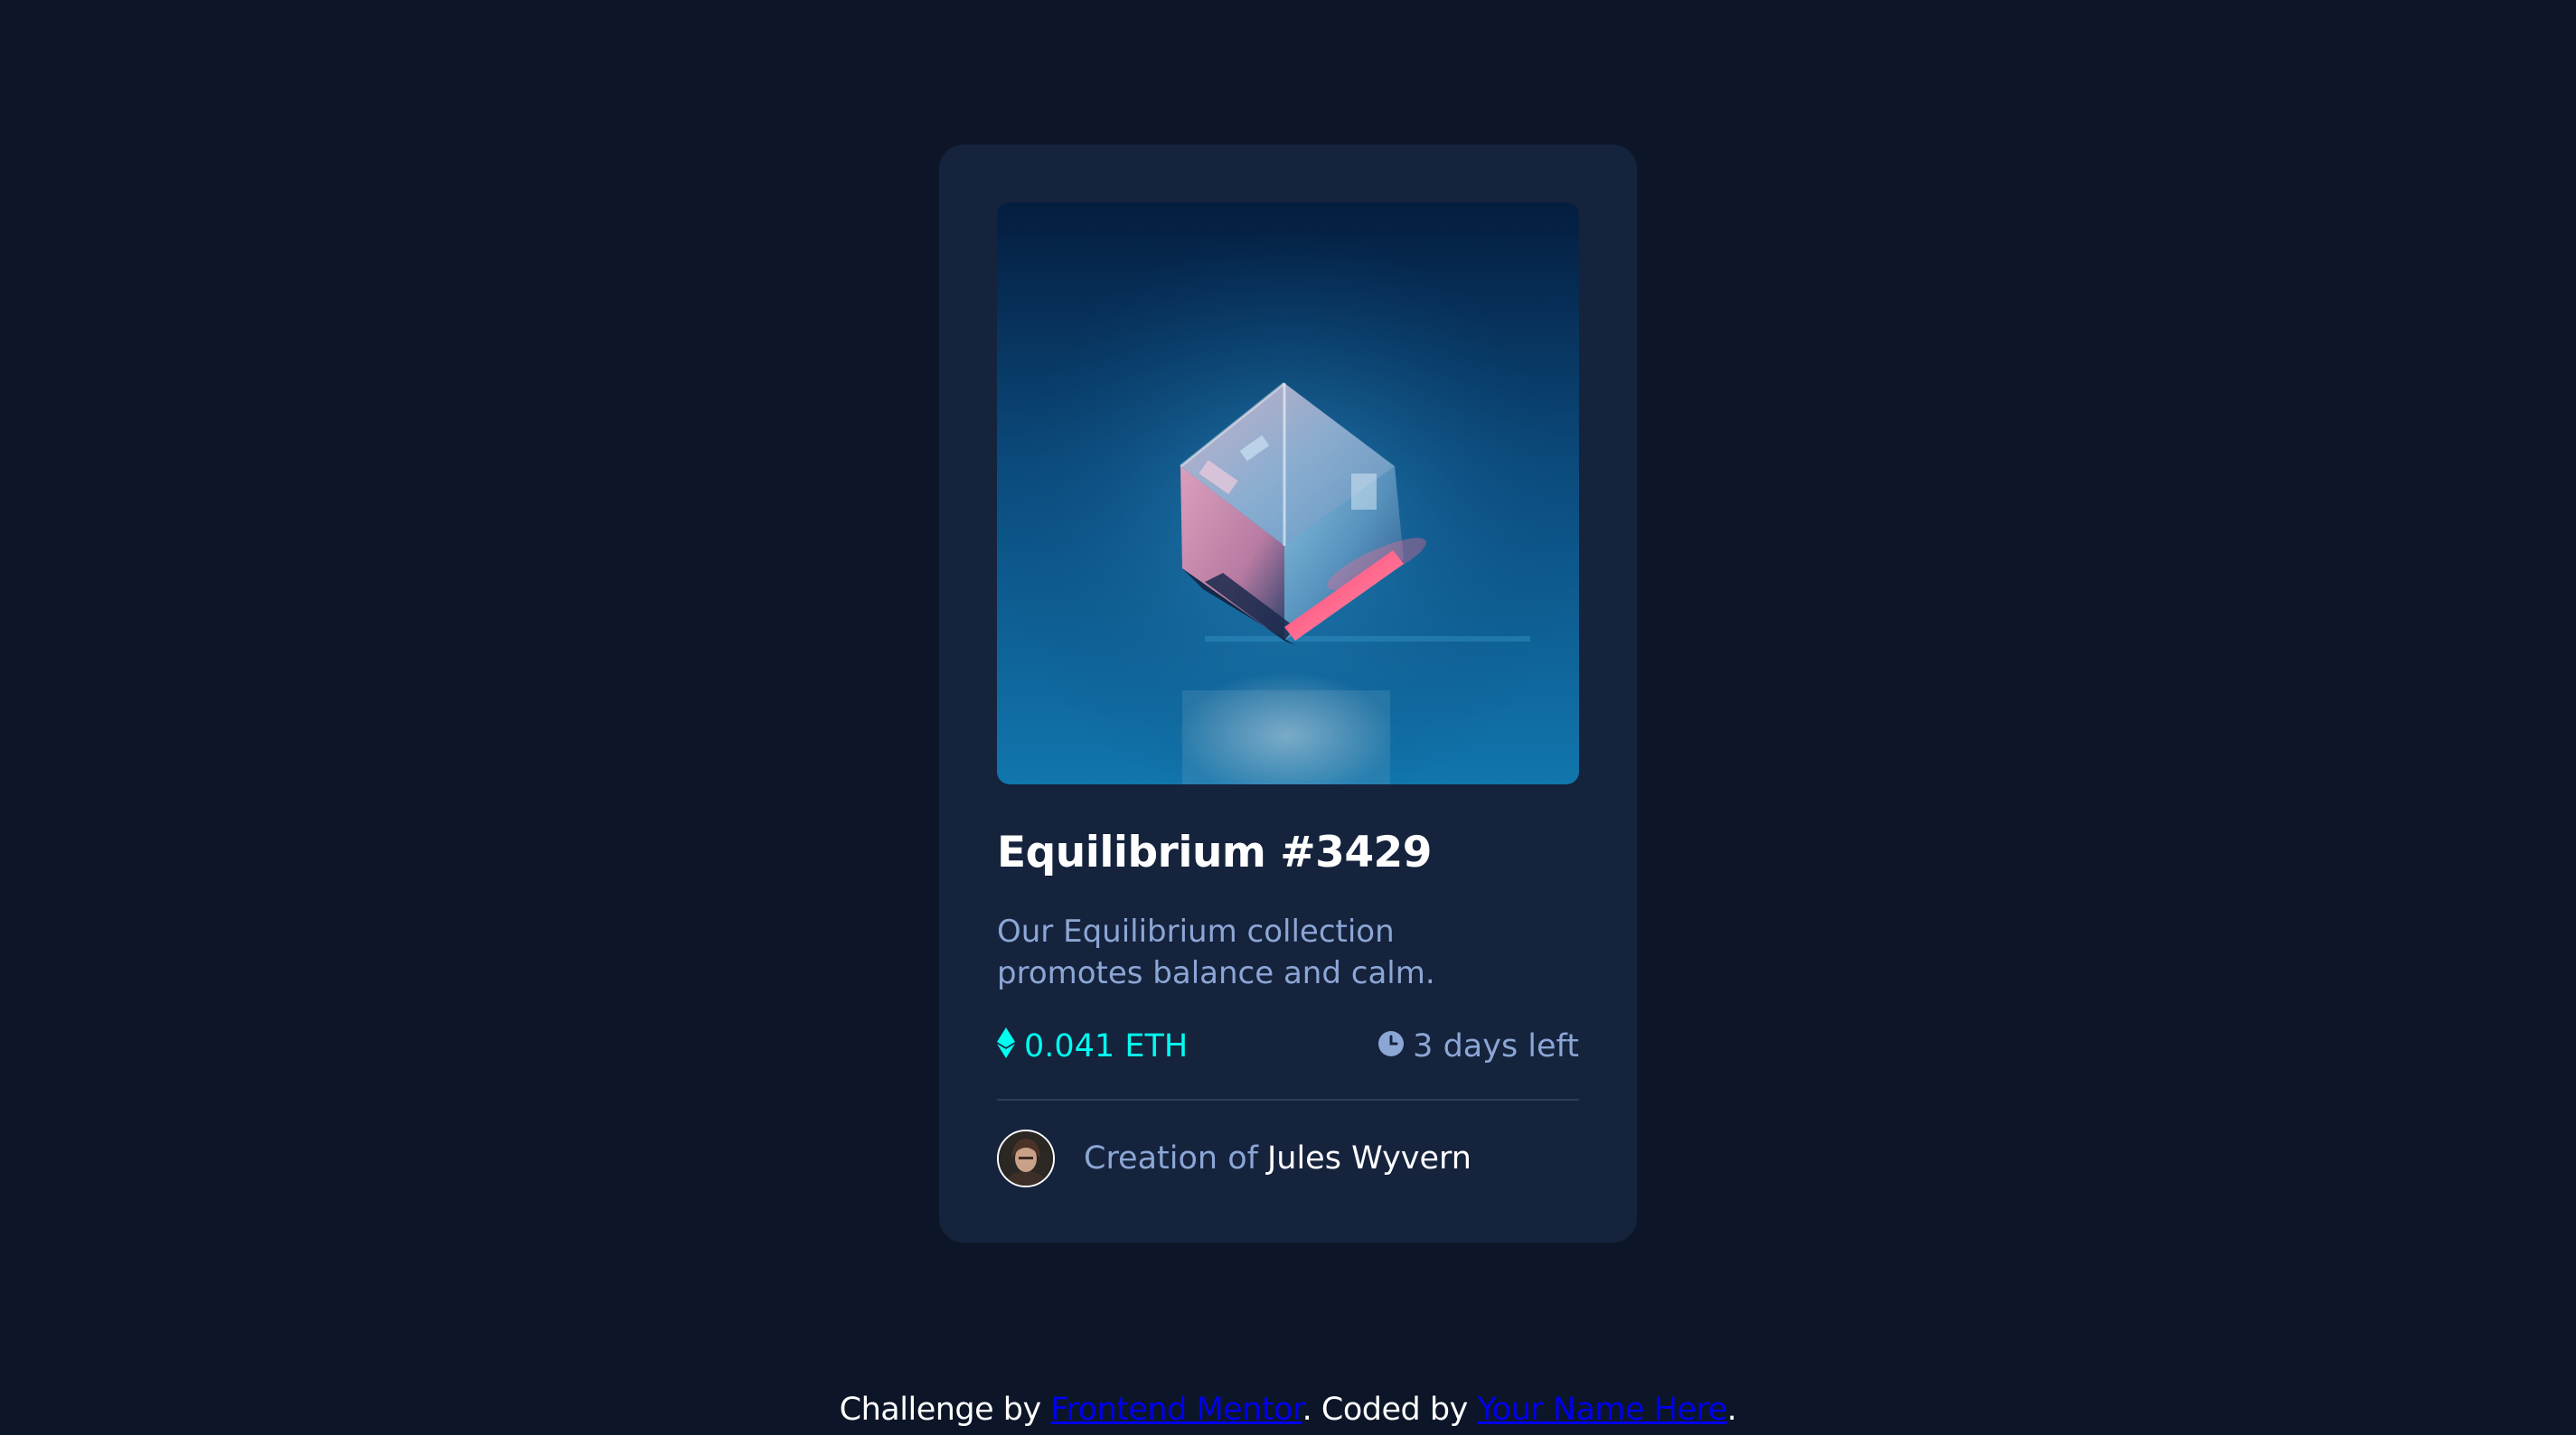 The height and width of the screenshot is (1435, 2576). I want to click on card-divider, so click(1288, 1100).